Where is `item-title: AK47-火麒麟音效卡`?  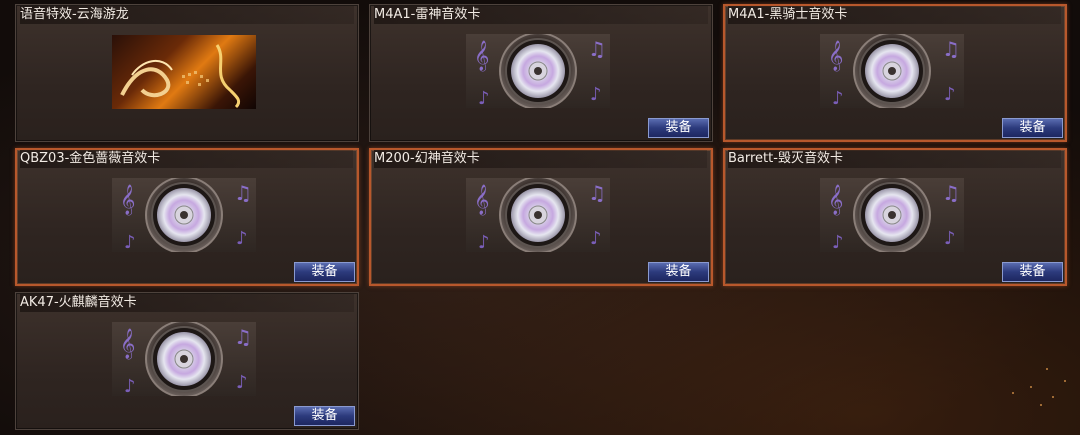
item-title: AK47-火麒麟音效卡 is located at coordinates (187, 303).